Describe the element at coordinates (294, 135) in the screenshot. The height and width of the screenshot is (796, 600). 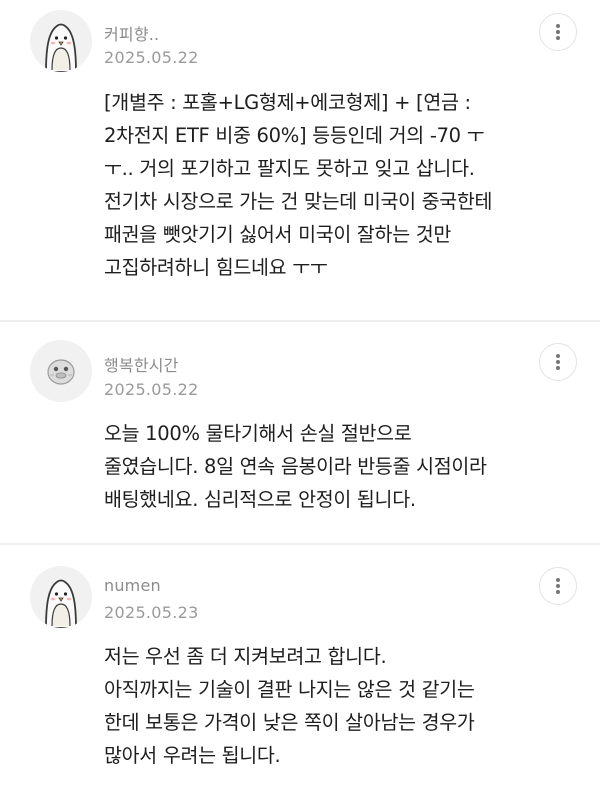
I see `comment-line: 2차전지 ETF 비중 60%] 등등인데 거의 -70 ㅜ` at that location.